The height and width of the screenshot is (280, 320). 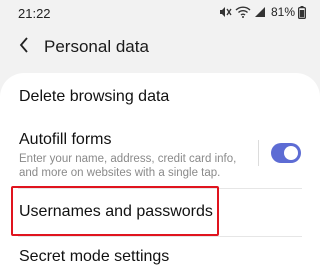 I want to click on page-title: Personal data, so click(x=96, y=46).